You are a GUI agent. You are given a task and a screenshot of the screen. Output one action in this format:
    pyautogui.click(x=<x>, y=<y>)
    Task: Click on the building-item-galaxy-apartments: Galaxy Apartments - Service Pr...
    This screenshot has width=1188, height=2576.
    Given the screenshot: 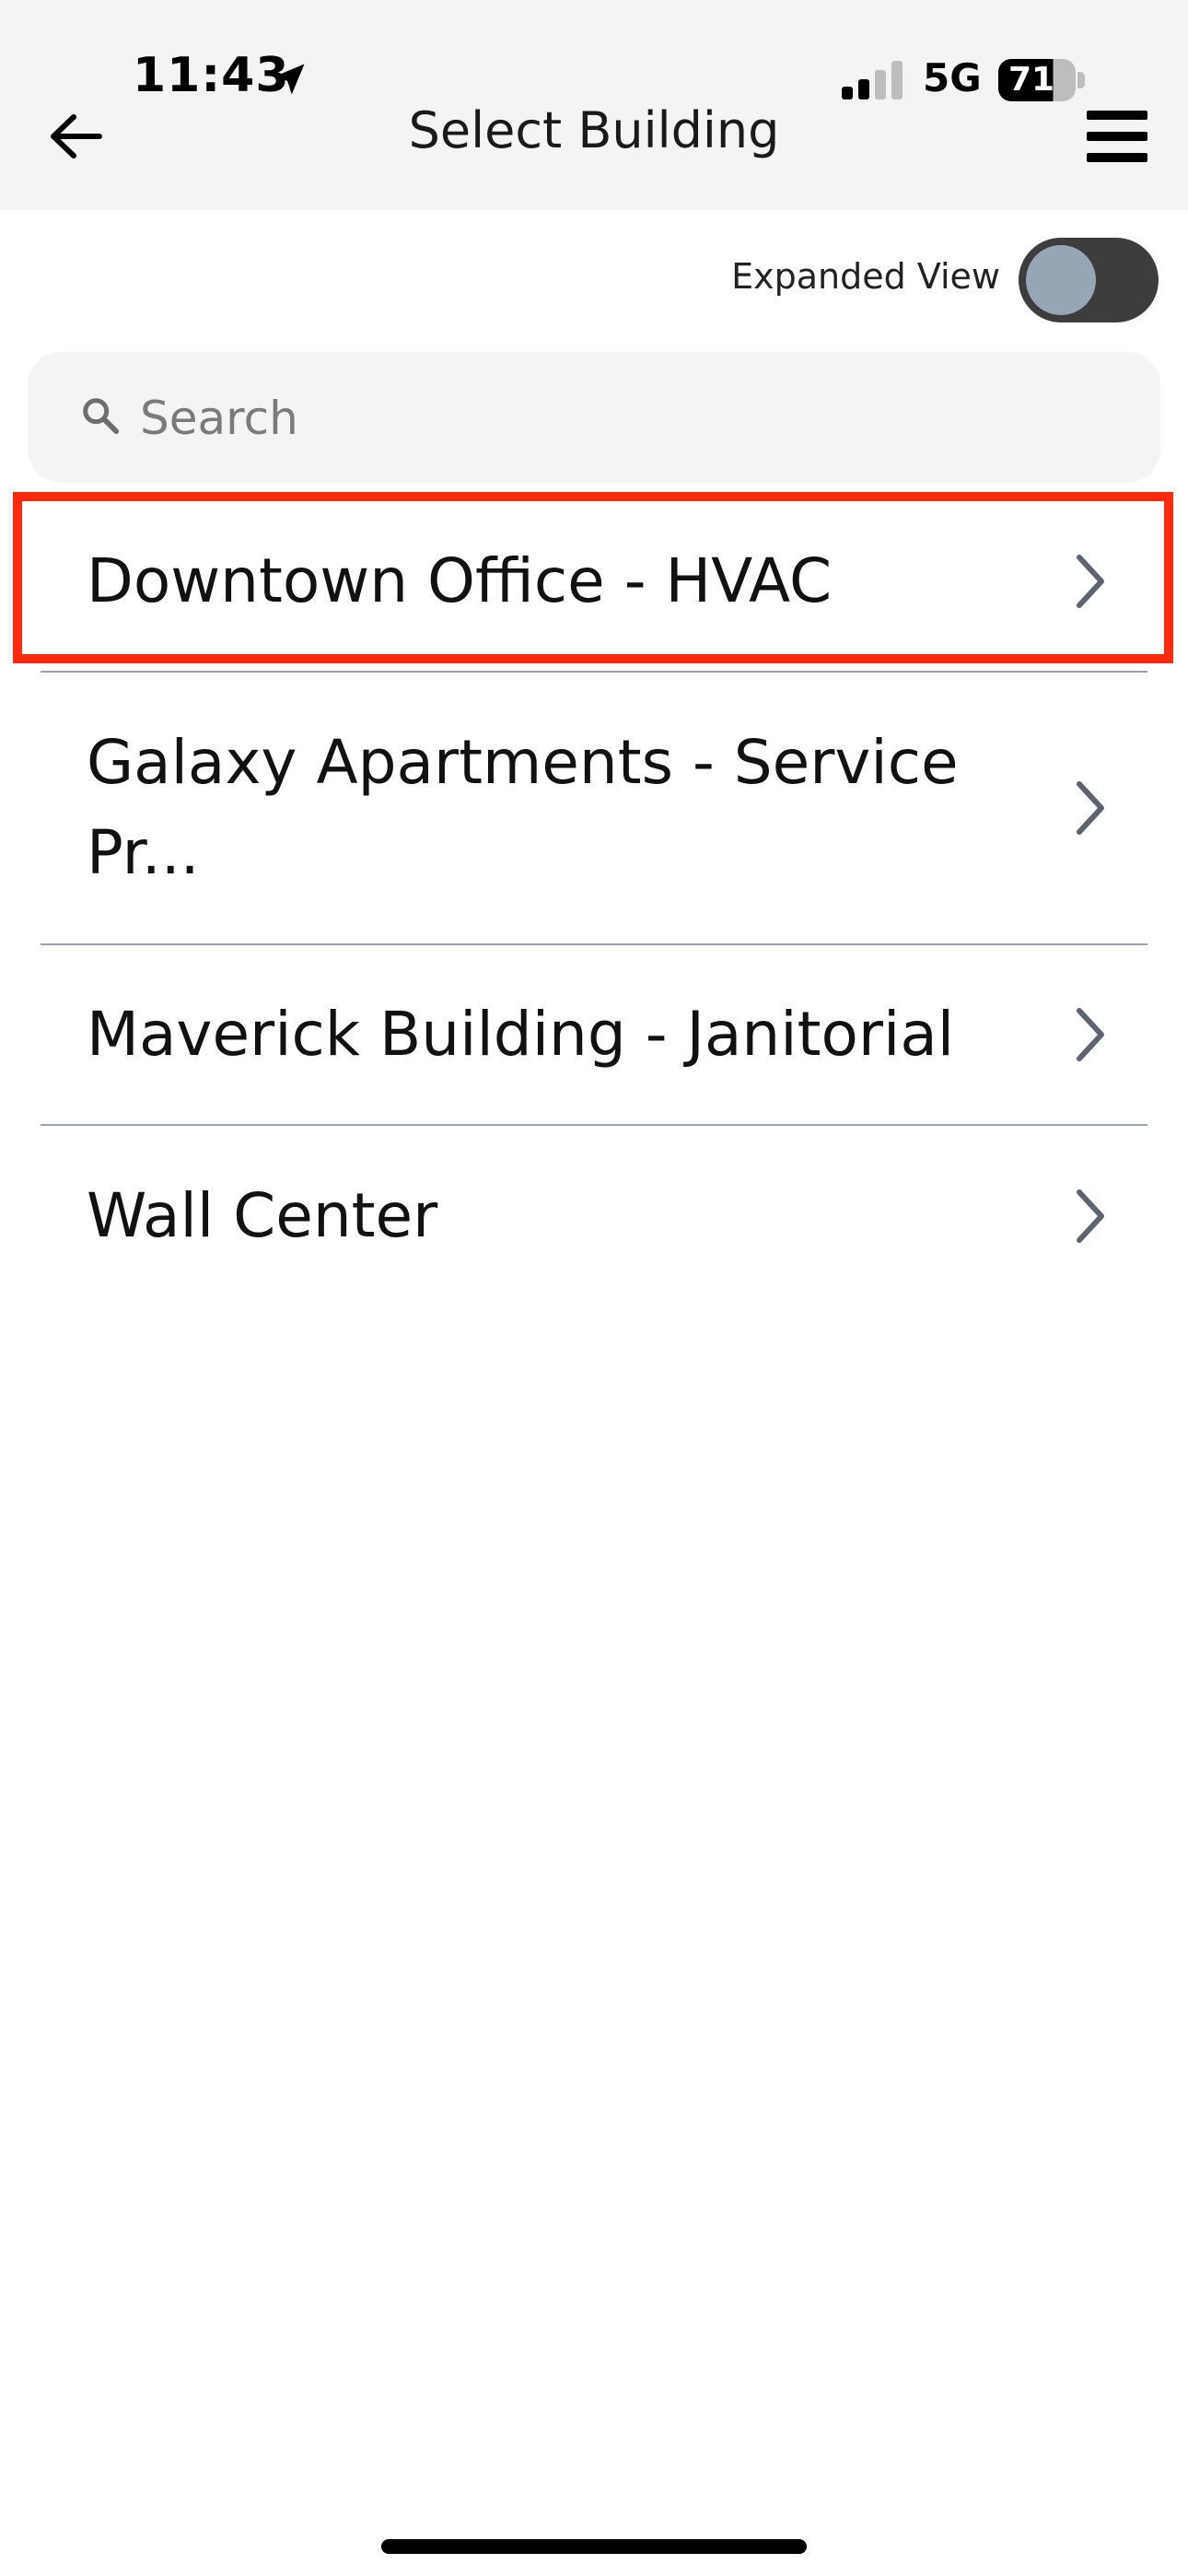 What is the action you would take?
    pyautogui.click(x=594, y=809)
    